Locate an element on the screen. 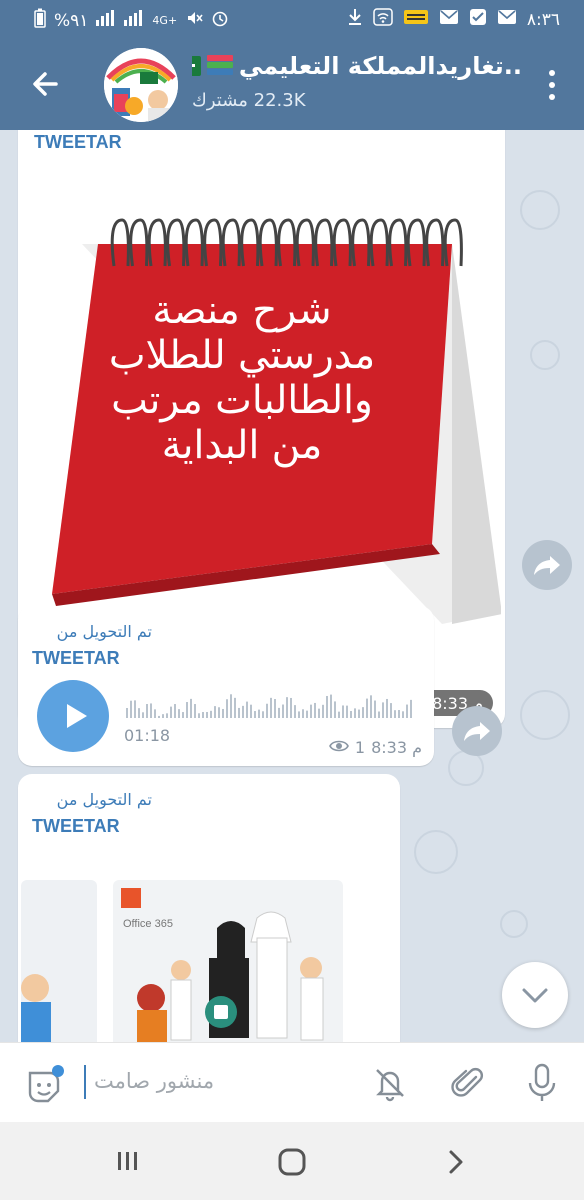  message-link-preview: تم التحويل من TWEETAR Office 365 is located at coordinates (209, 908).